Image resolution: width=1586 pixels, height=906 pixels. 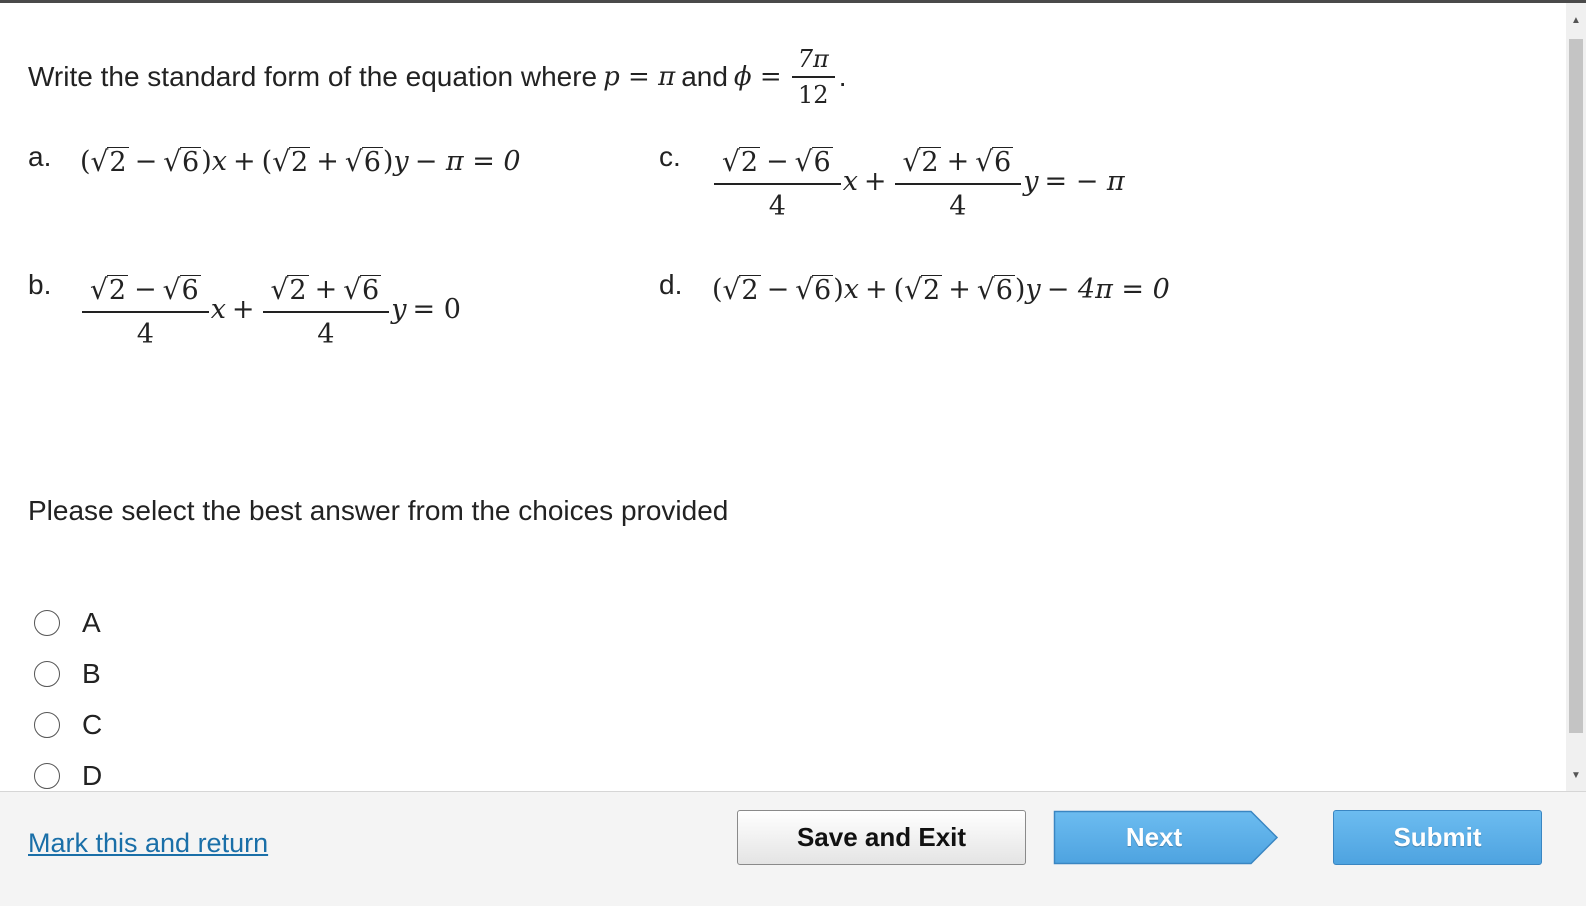 I want to click on option-label: D, so click(x=92, y=775).